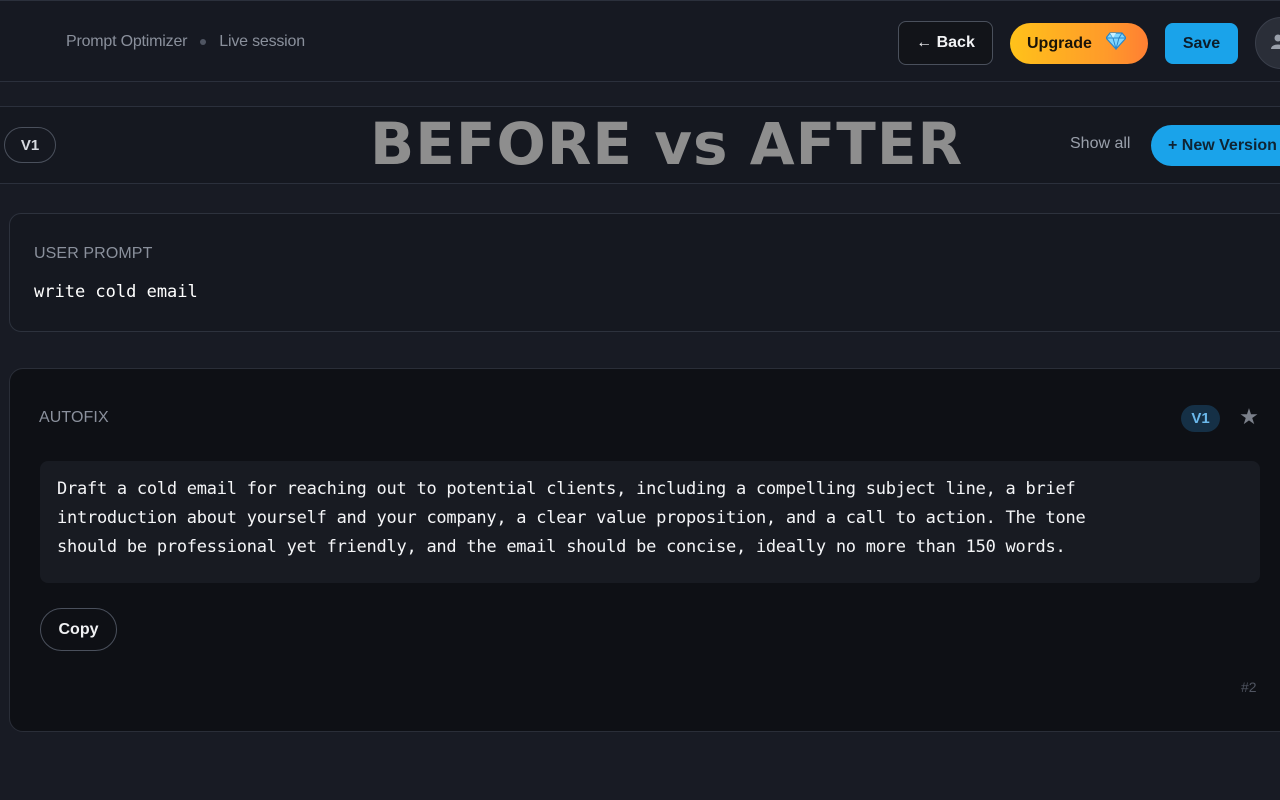 The width and height of the screenshot is (1280, 800). I want to click on back-button: ← Back, so click(945, 43).